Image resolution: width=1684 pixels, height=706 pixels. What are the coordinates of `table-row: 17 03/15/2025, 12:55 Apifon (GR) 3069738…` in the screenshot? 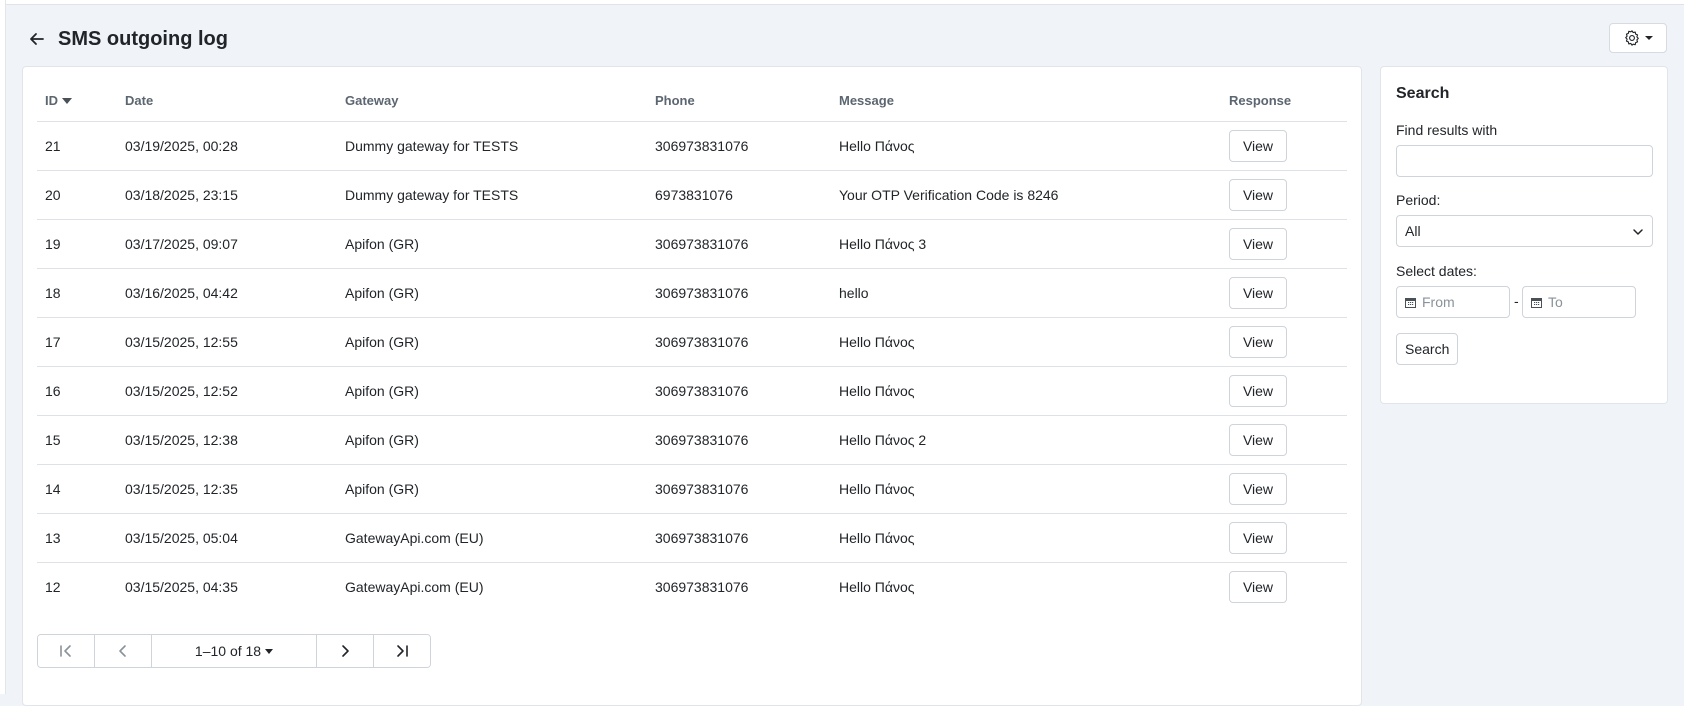 It's located at (692, 342).